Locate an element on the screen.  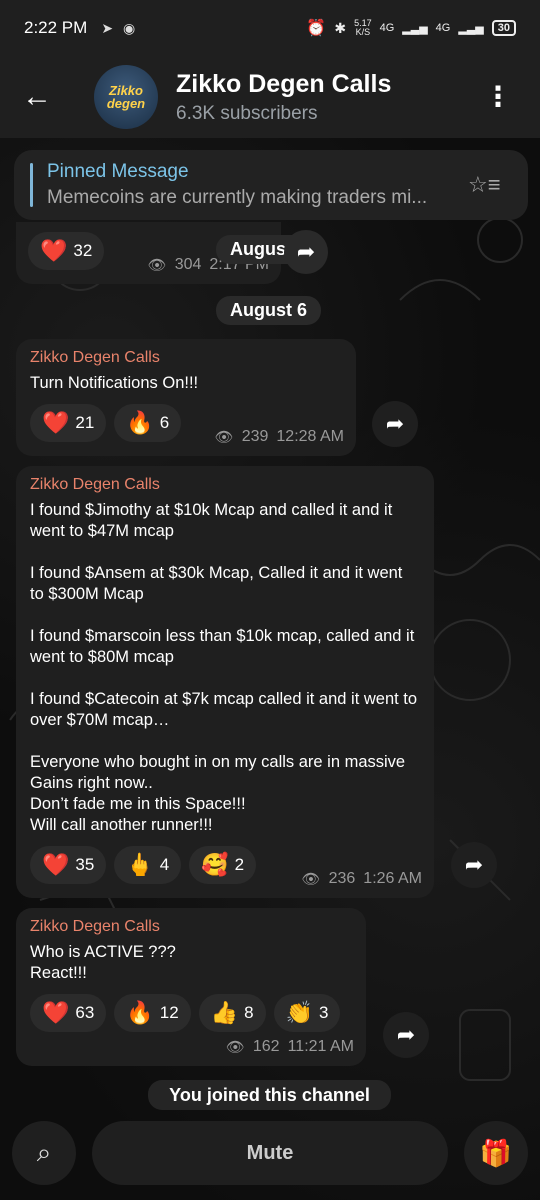
reaction-chip: 🖕 4 is located at coordinates (148, 865).